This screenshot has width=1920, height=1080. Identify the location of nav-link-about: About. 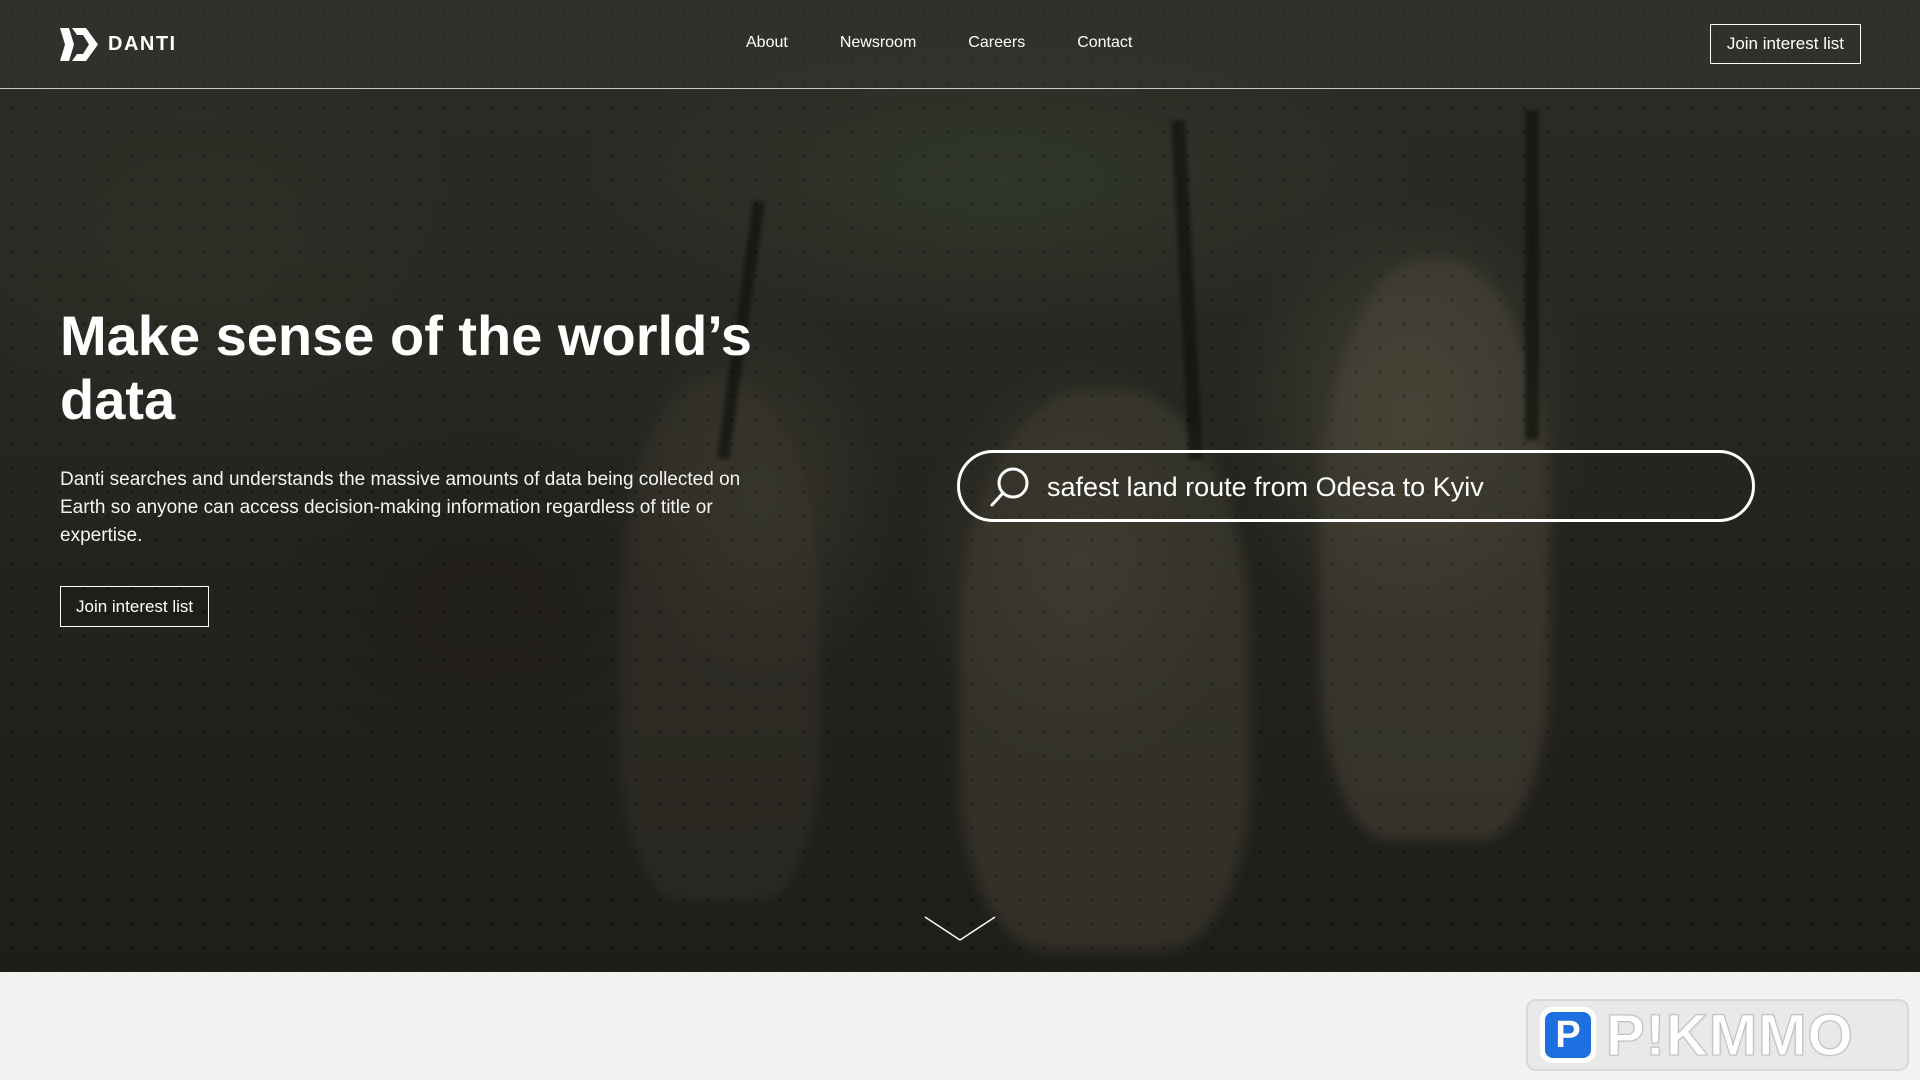
(767, 43).